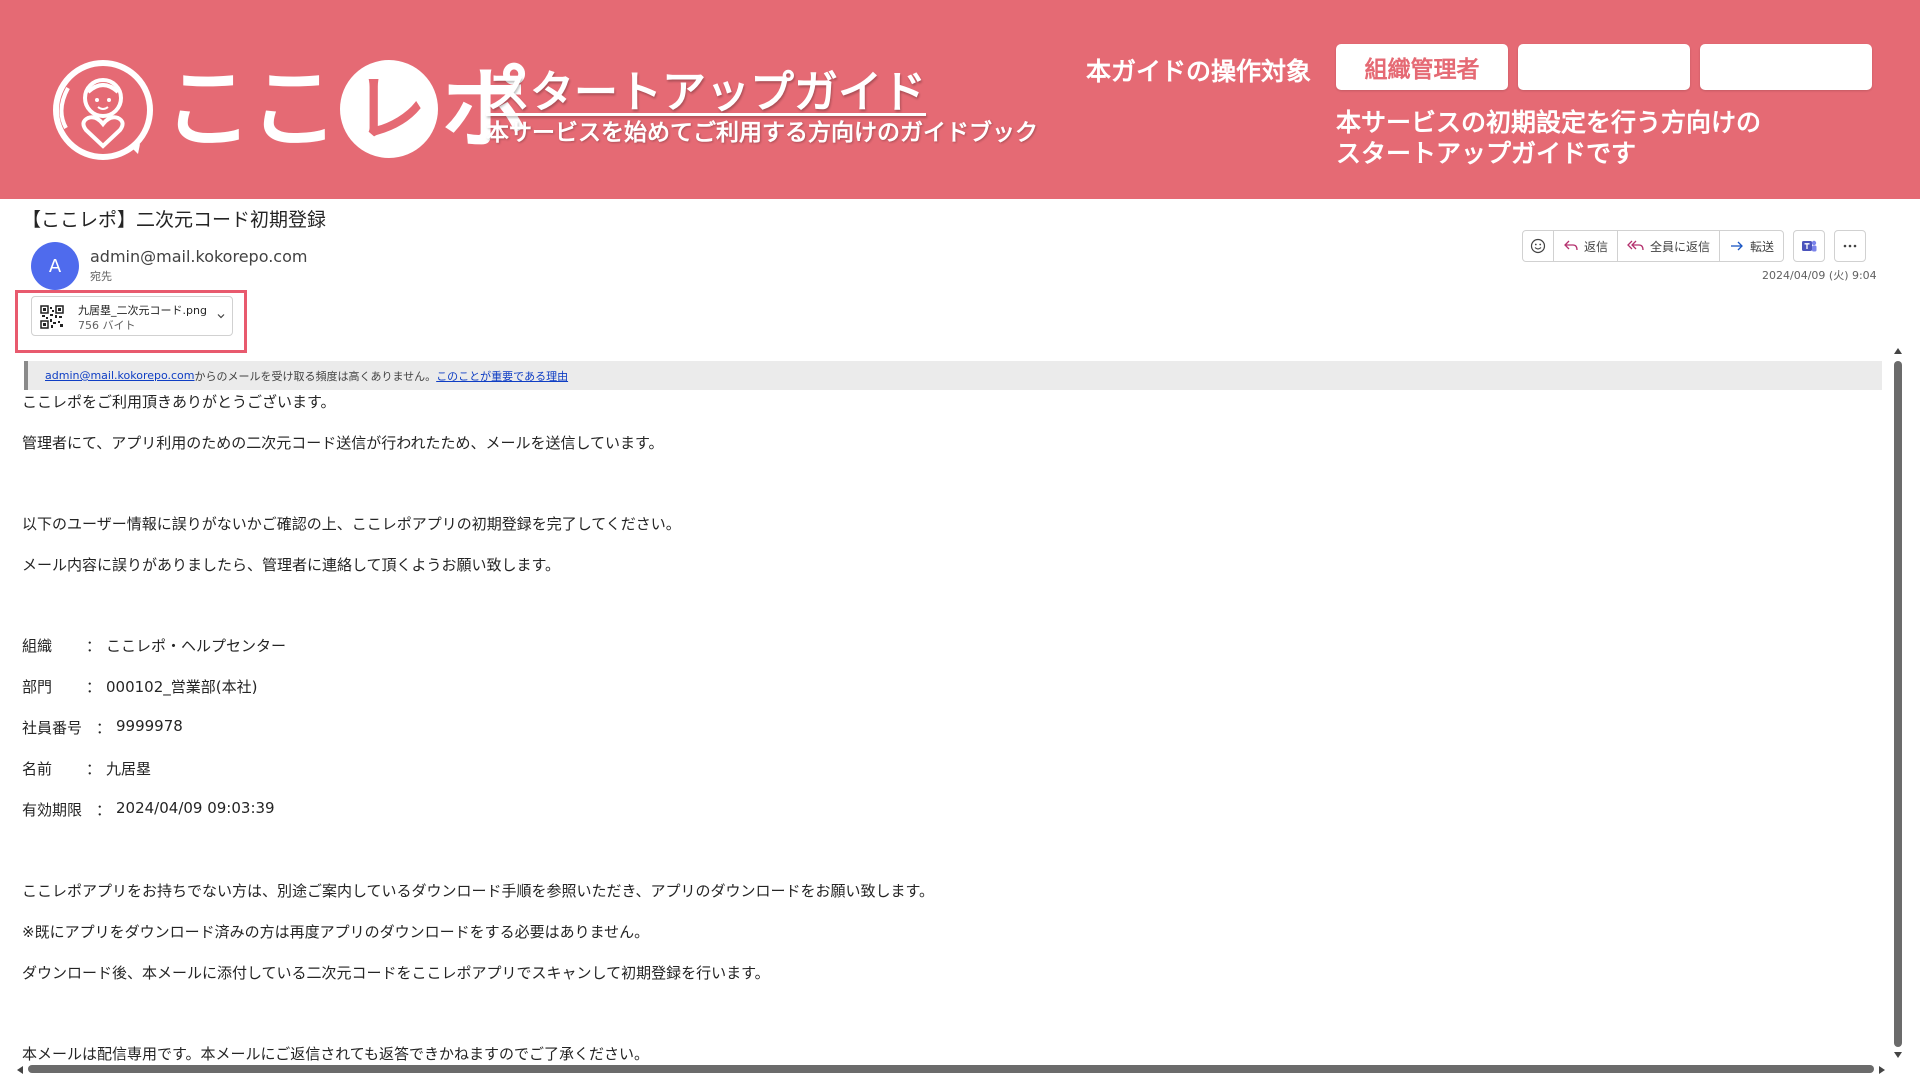 The height and width of the screenshot is (1080, 1920). I want to click on vertical-scrollbar, so click(1898, 704).